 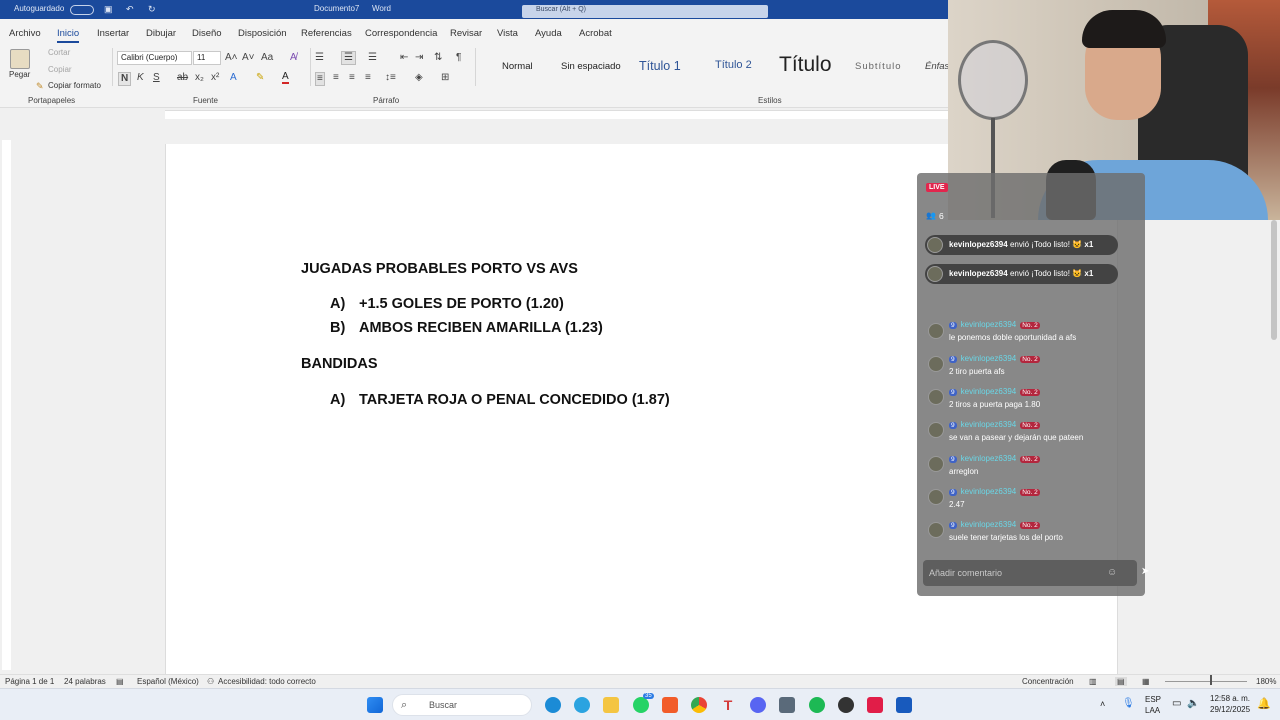 I want to click on page-count: Página 1 de 1, so click(x=29, y=681).